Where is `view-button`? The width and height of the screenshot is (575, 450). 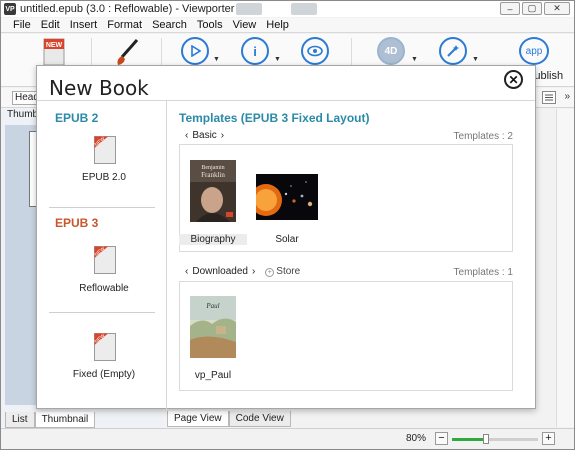 view-button is located at coordinates (316, 52).